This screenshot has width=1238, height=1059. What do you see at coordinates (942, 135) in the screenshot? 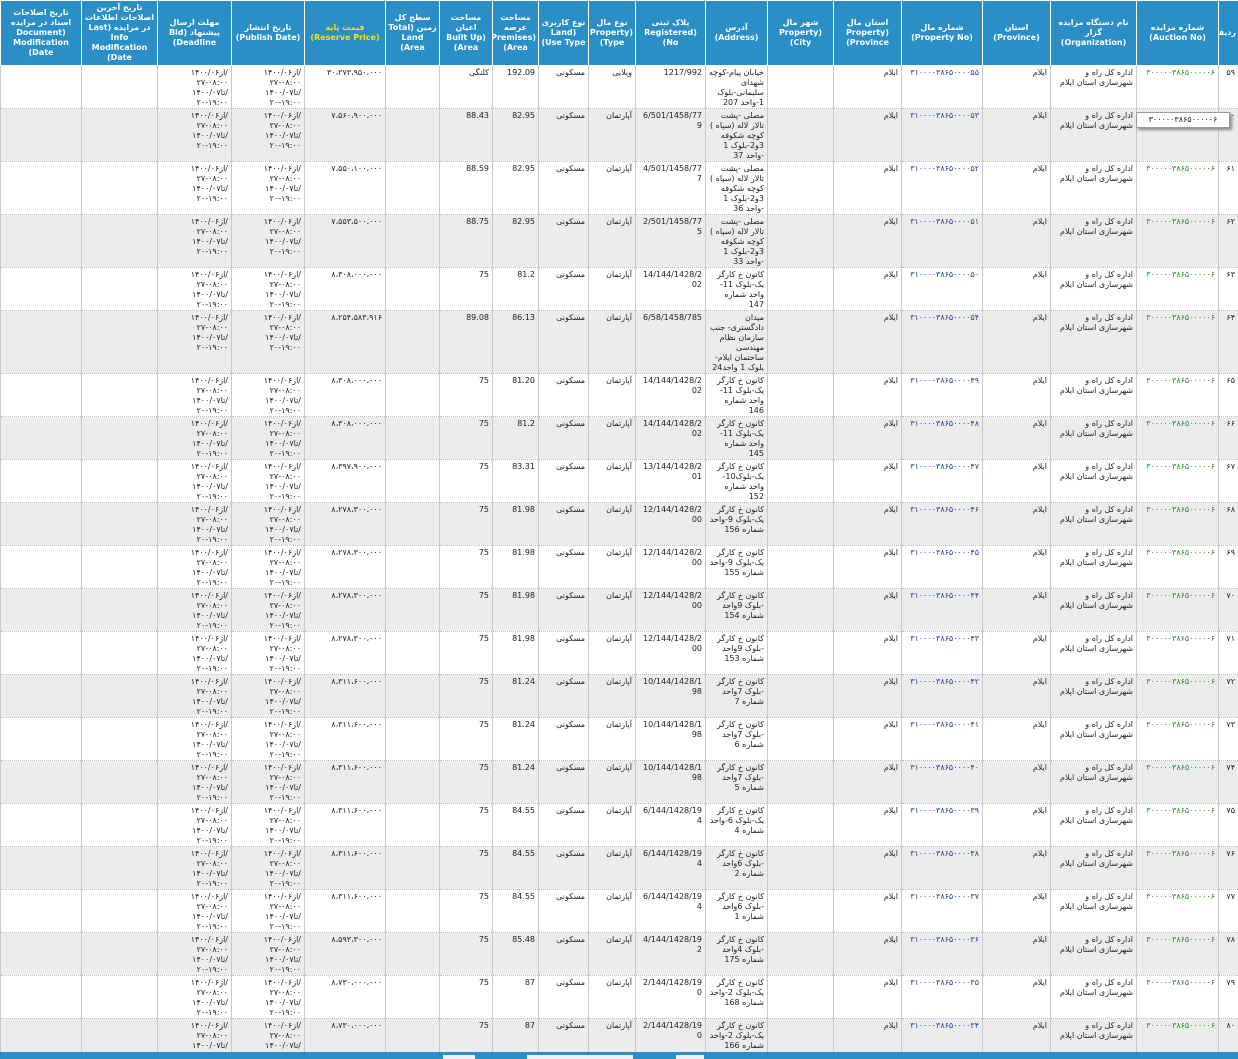
I see `cell-property-number: ۳۱۰۰۰۰۳۸۶۵۰۰۰۰۵۳` at bounding box center [942, 135].